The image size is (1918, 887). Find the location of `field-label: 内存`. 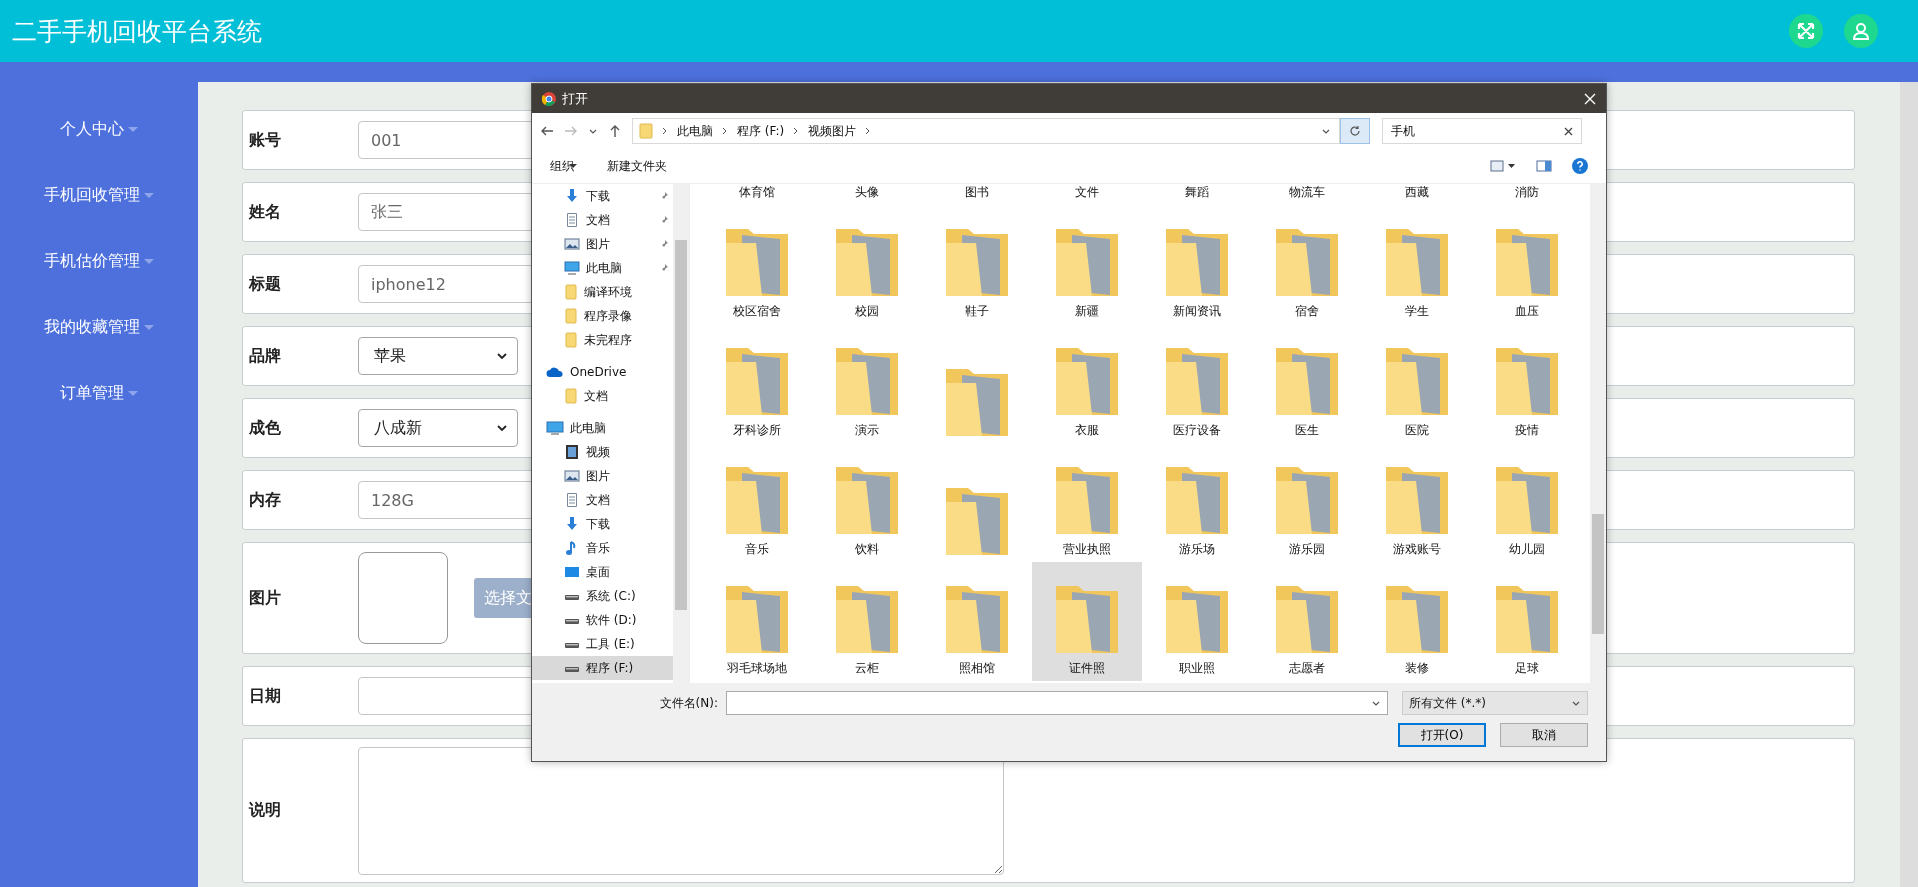

field-label: 内存 is located at coordinates (265, 500).